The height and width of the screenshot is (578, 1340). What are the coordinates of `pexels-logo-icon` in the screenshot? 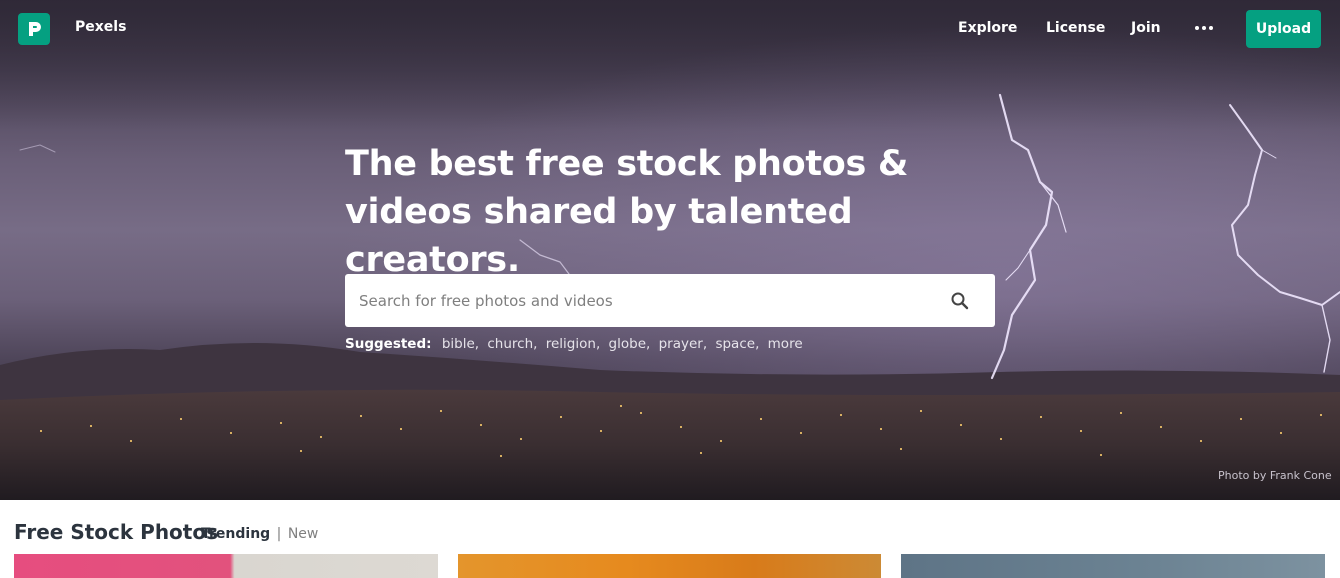 It's located at (34, 29).